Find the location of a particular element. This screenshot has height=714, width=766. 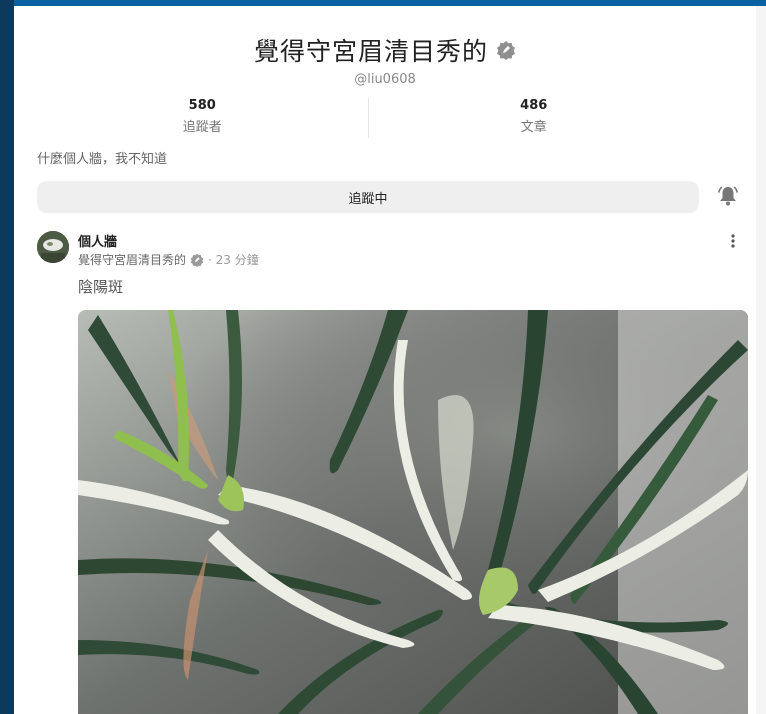

more-options-icon is located at coordinates (733, 242).